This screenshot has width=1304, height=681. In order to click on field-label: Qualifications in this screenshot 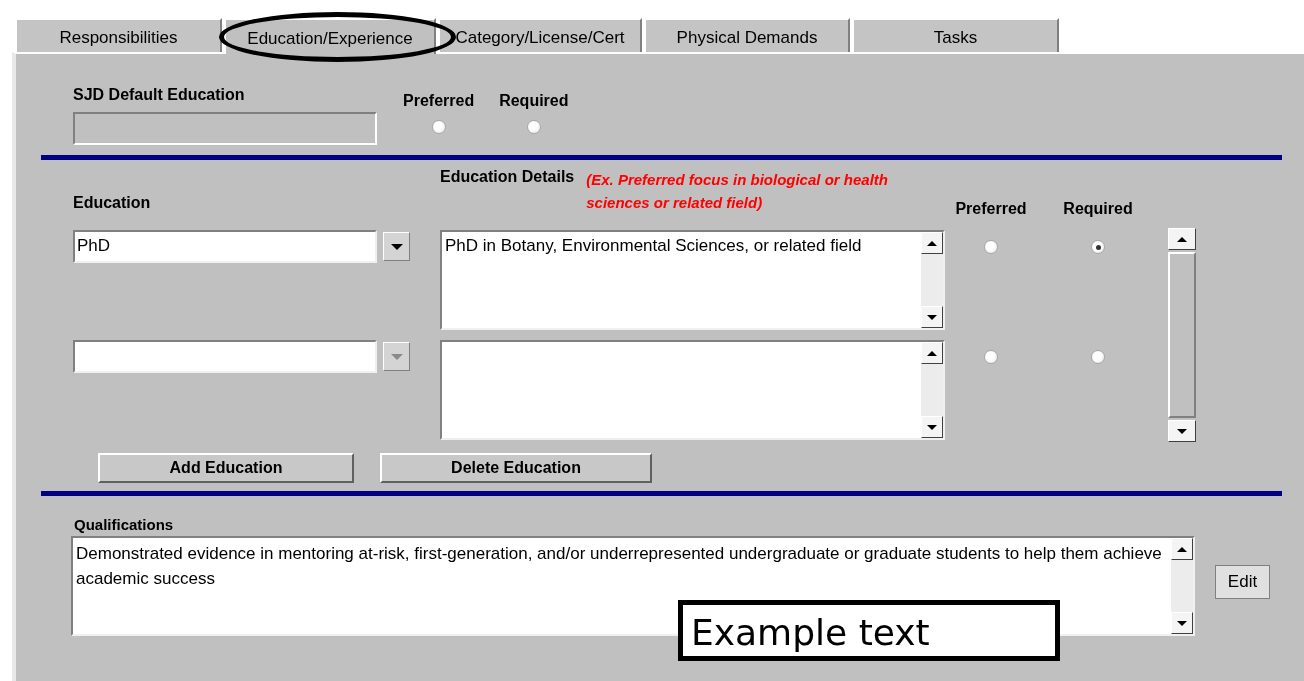, I will do `click(124, 524)`.